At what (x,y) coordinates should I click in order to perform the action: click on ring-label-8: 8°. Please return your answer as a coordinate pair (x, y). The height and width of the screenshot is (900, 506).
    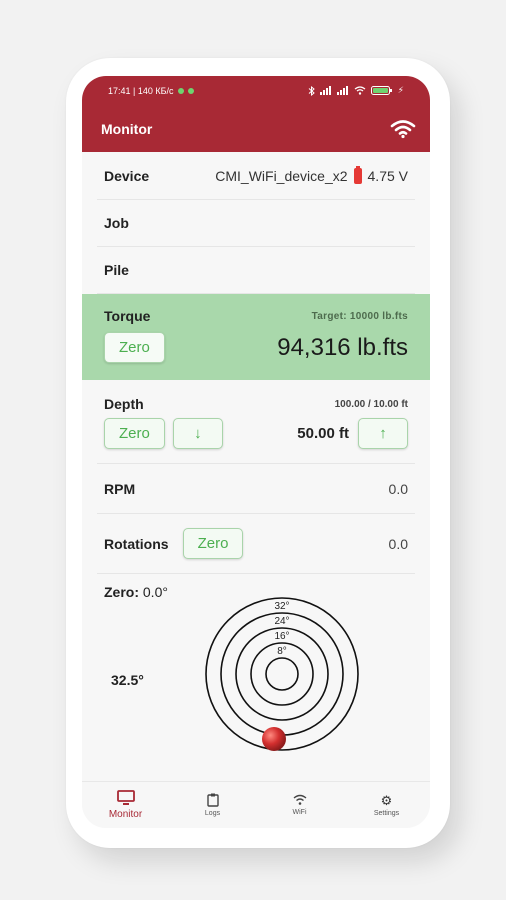
    Looking at the image, I should click on (282, 651).